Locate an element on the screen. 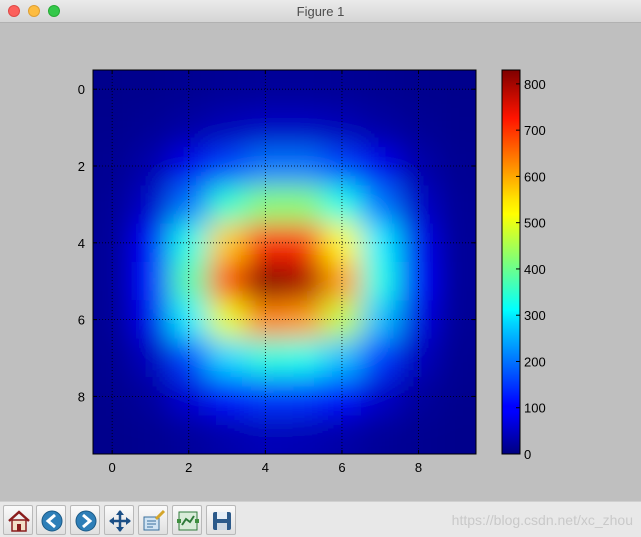  colorbar-tick-label: 400 is located at coordinates (535, 269).